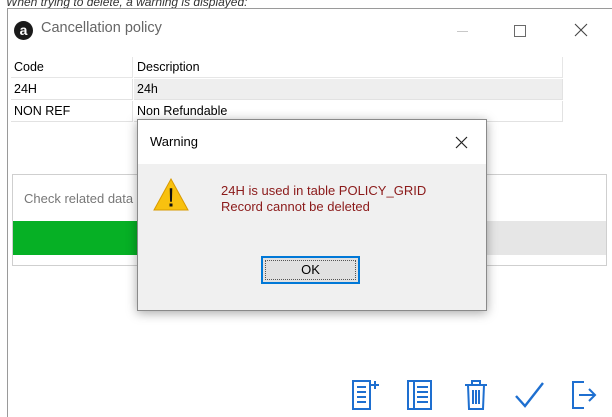 Image resolution: width=612 pixels, height=417 pixels. Describe the element at coordinates (310, 270) in the screenshot. I see `ok-button: OK` at that location.